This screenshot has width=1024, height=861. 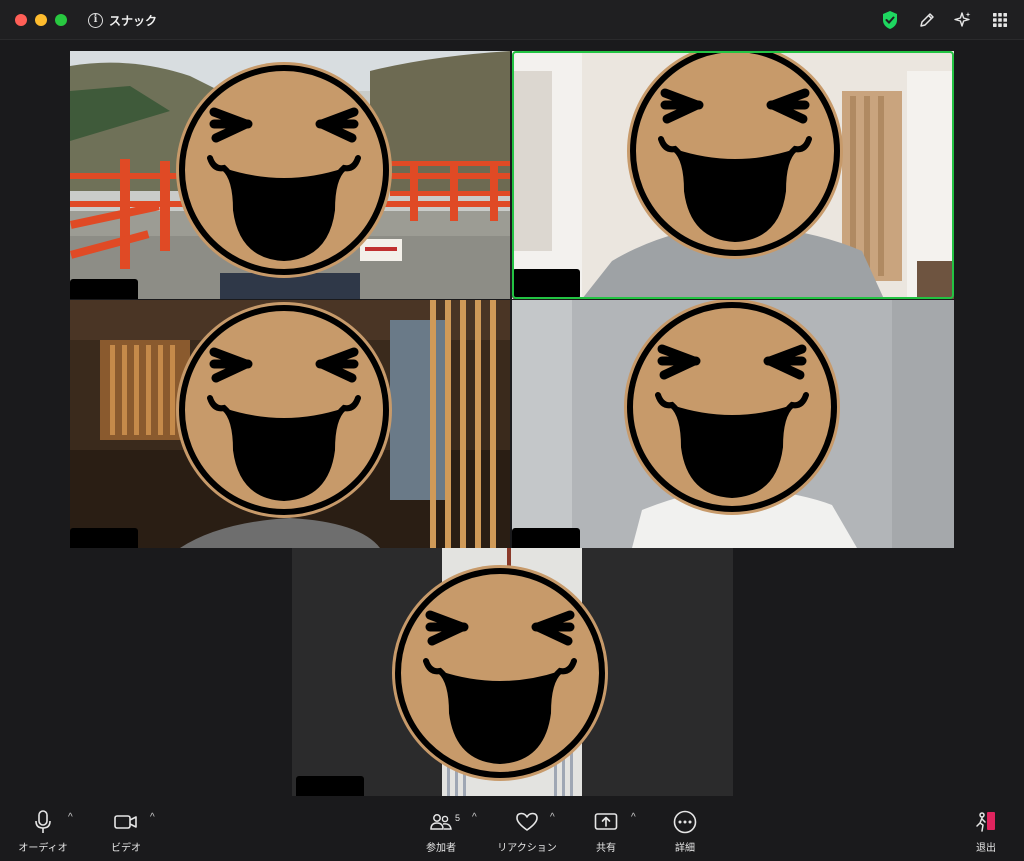 I want to click on video-button: ビデオ, so click(x=126, y=831).